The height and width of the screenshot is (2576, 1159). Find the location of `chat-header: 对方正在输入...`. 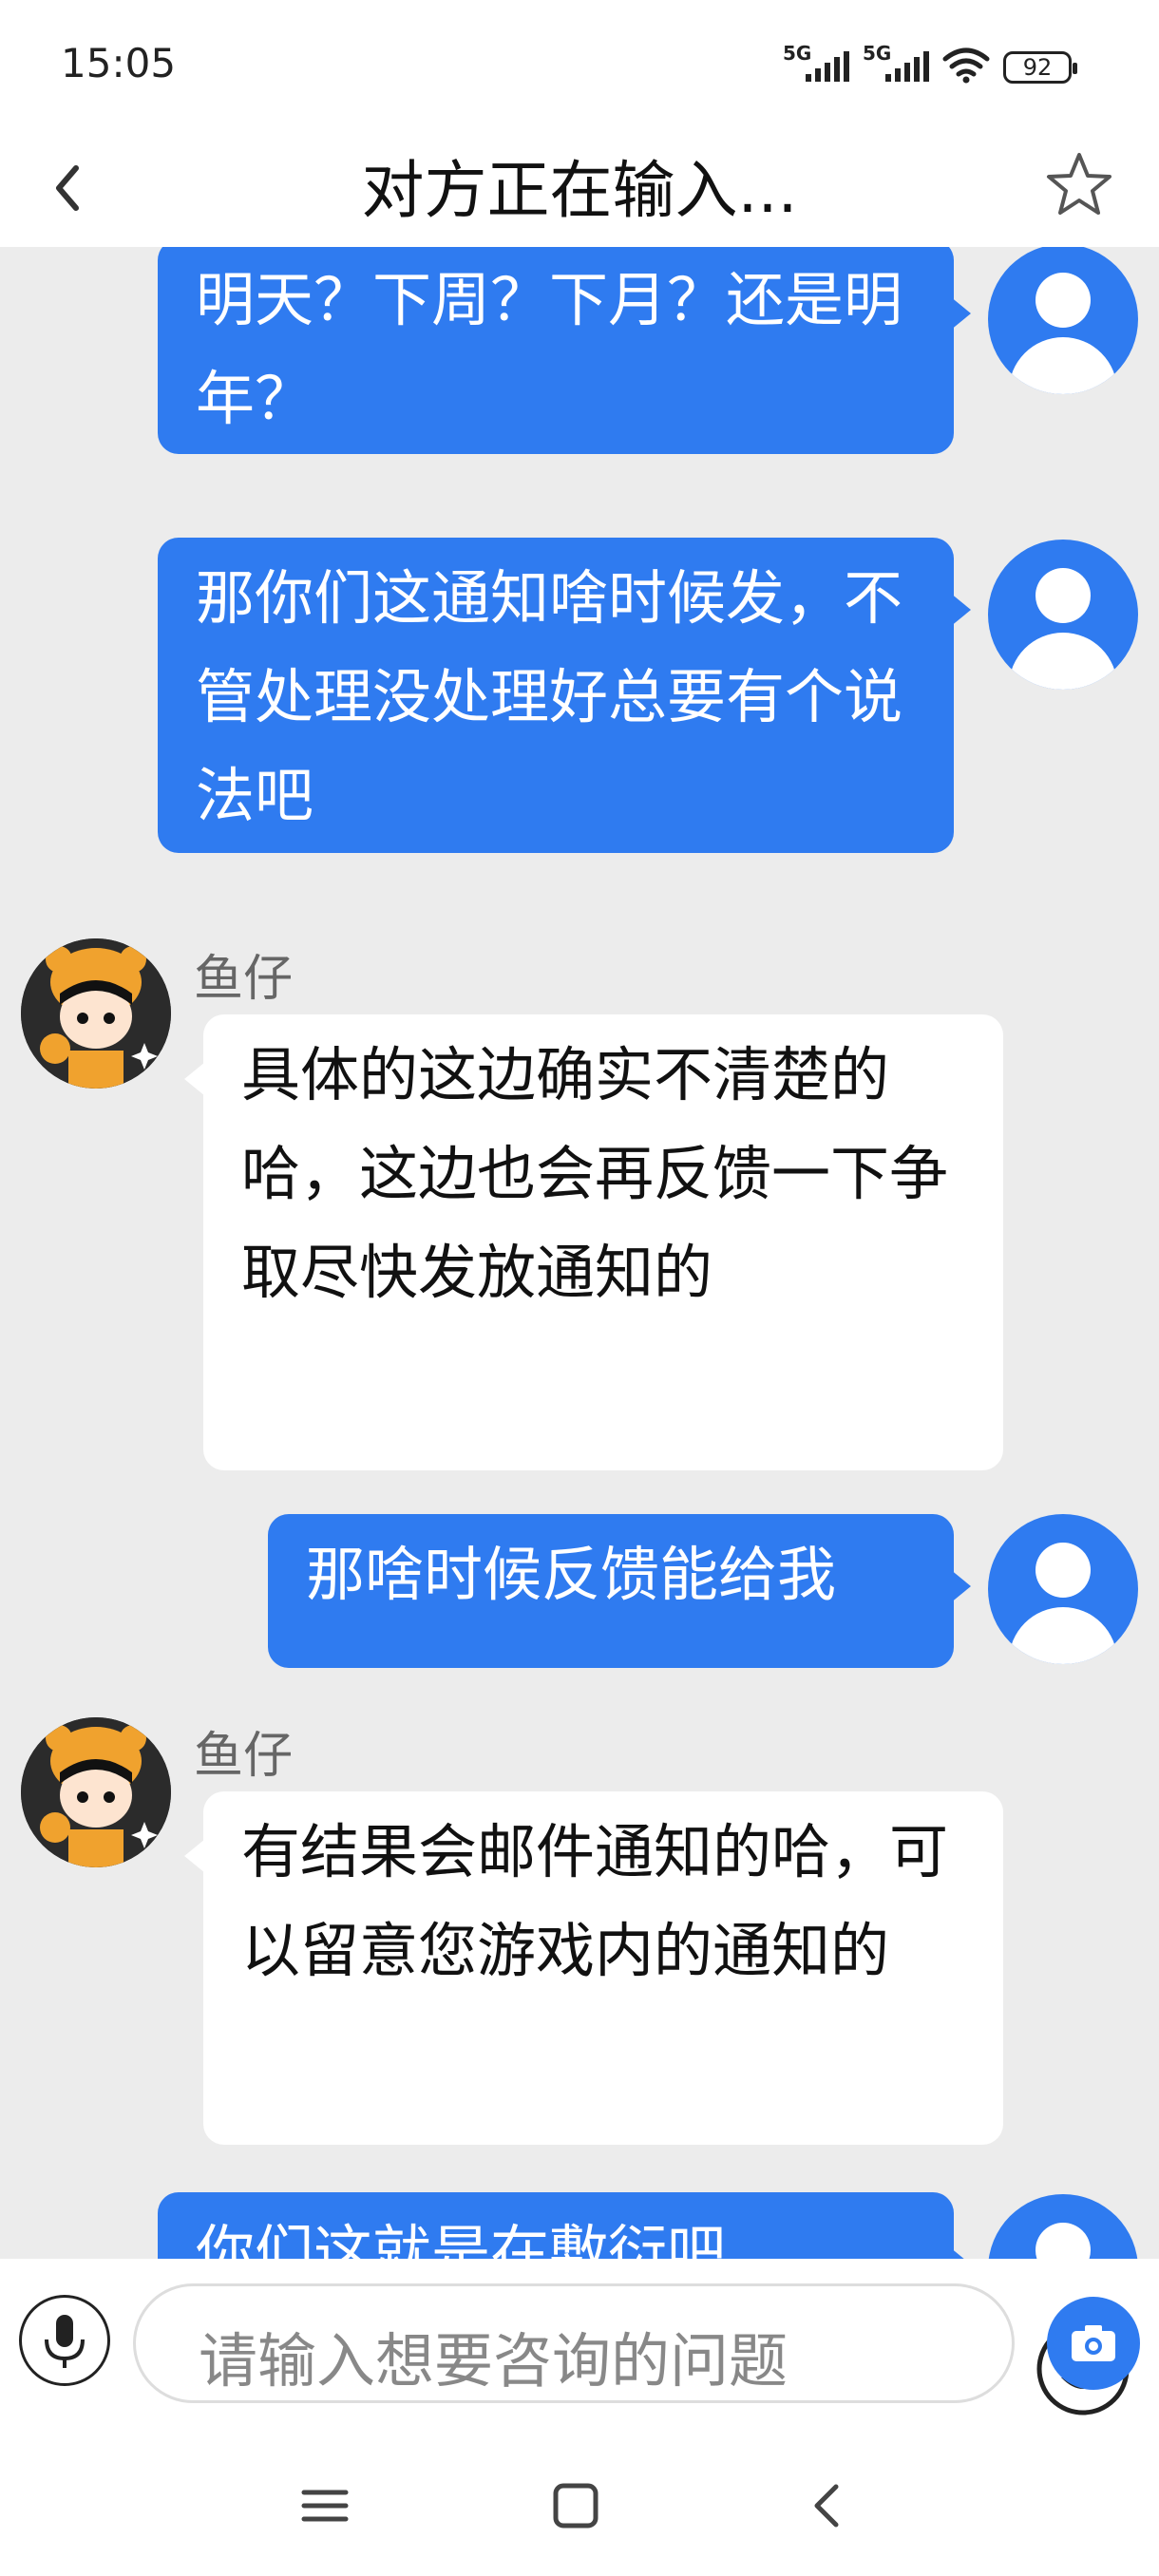

chat-header: 对方正在输入... is located at coordinates (579, 187).